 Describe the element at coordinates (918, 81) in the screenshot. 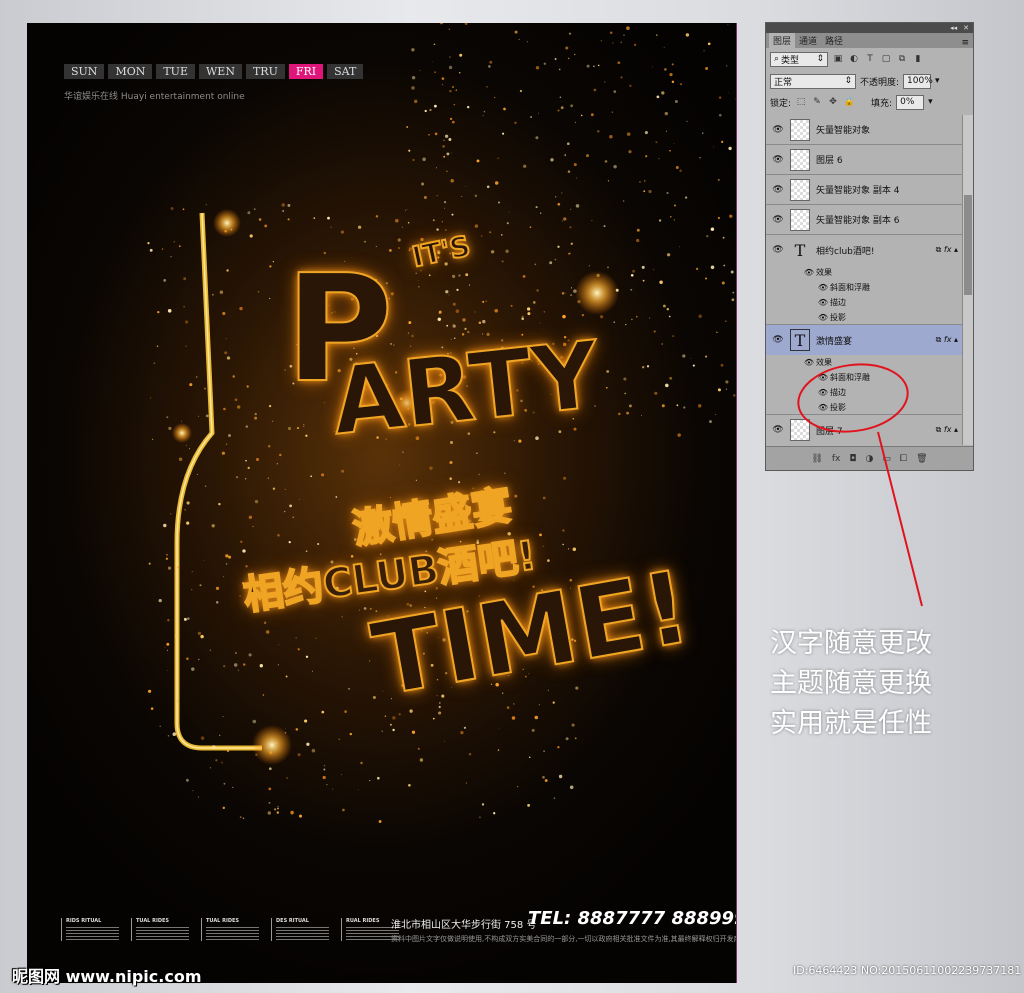

I see `opacity-input: 100%` at that location.